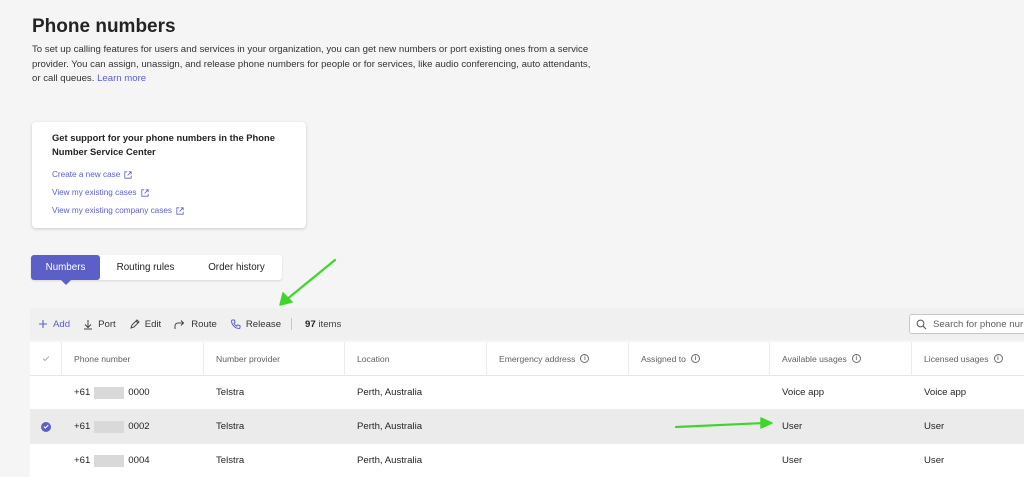 The image size is (1024, 477). Describe the element at coordinates (145, 267) in the screenshot. I see `tab-routing-rules: Routing rules` at that location.